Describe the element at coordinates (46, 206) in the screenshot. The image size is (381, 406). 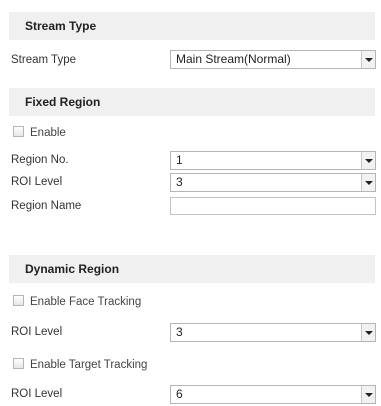
I see `region-name-label: Region Name` at that location.